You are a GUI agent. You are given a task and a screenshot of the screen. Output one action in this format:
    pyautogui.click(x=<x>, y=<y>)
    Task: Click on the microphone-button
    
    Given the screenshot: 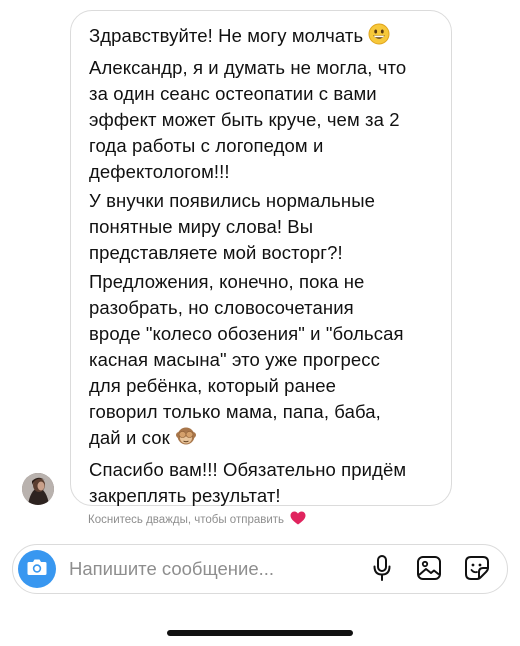 What is the action you would take?
    pyautogui.click(x=382, y=570)
    